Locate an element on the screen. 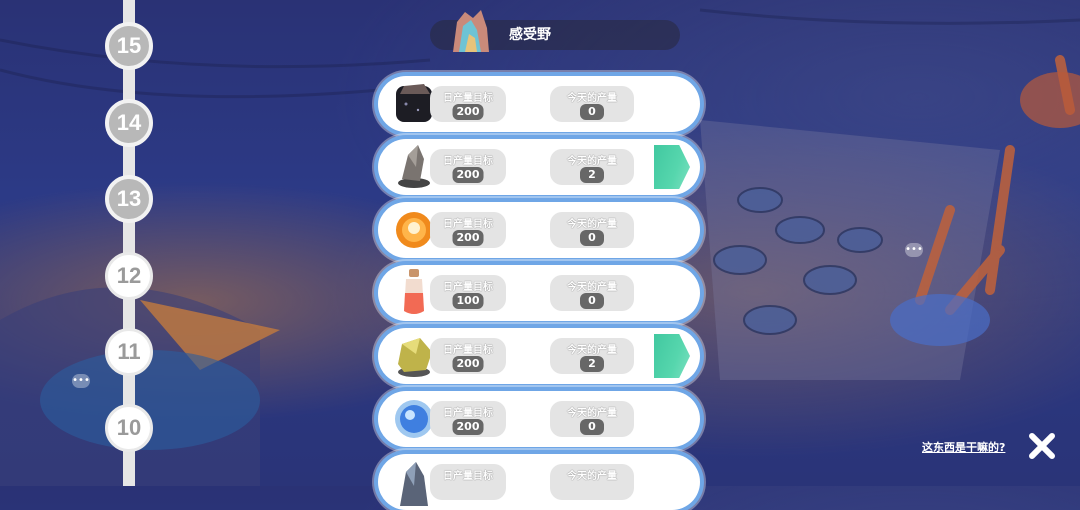 Image resolution: width=1080 pixels, height=510 pixels. level-15-node: 15 is located at coordinates (129, 46).